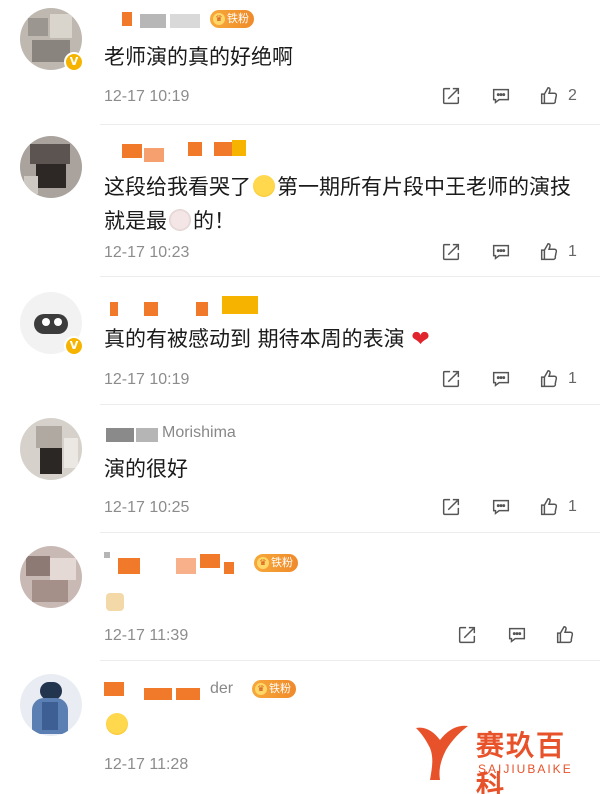  What do you see at coordinates (337, 204) in the screenshot?
I see `comment-text: 这段给我看哭了 第一期所有片段中王老师的演技就是最 的！` at bounding box center [337, 204].